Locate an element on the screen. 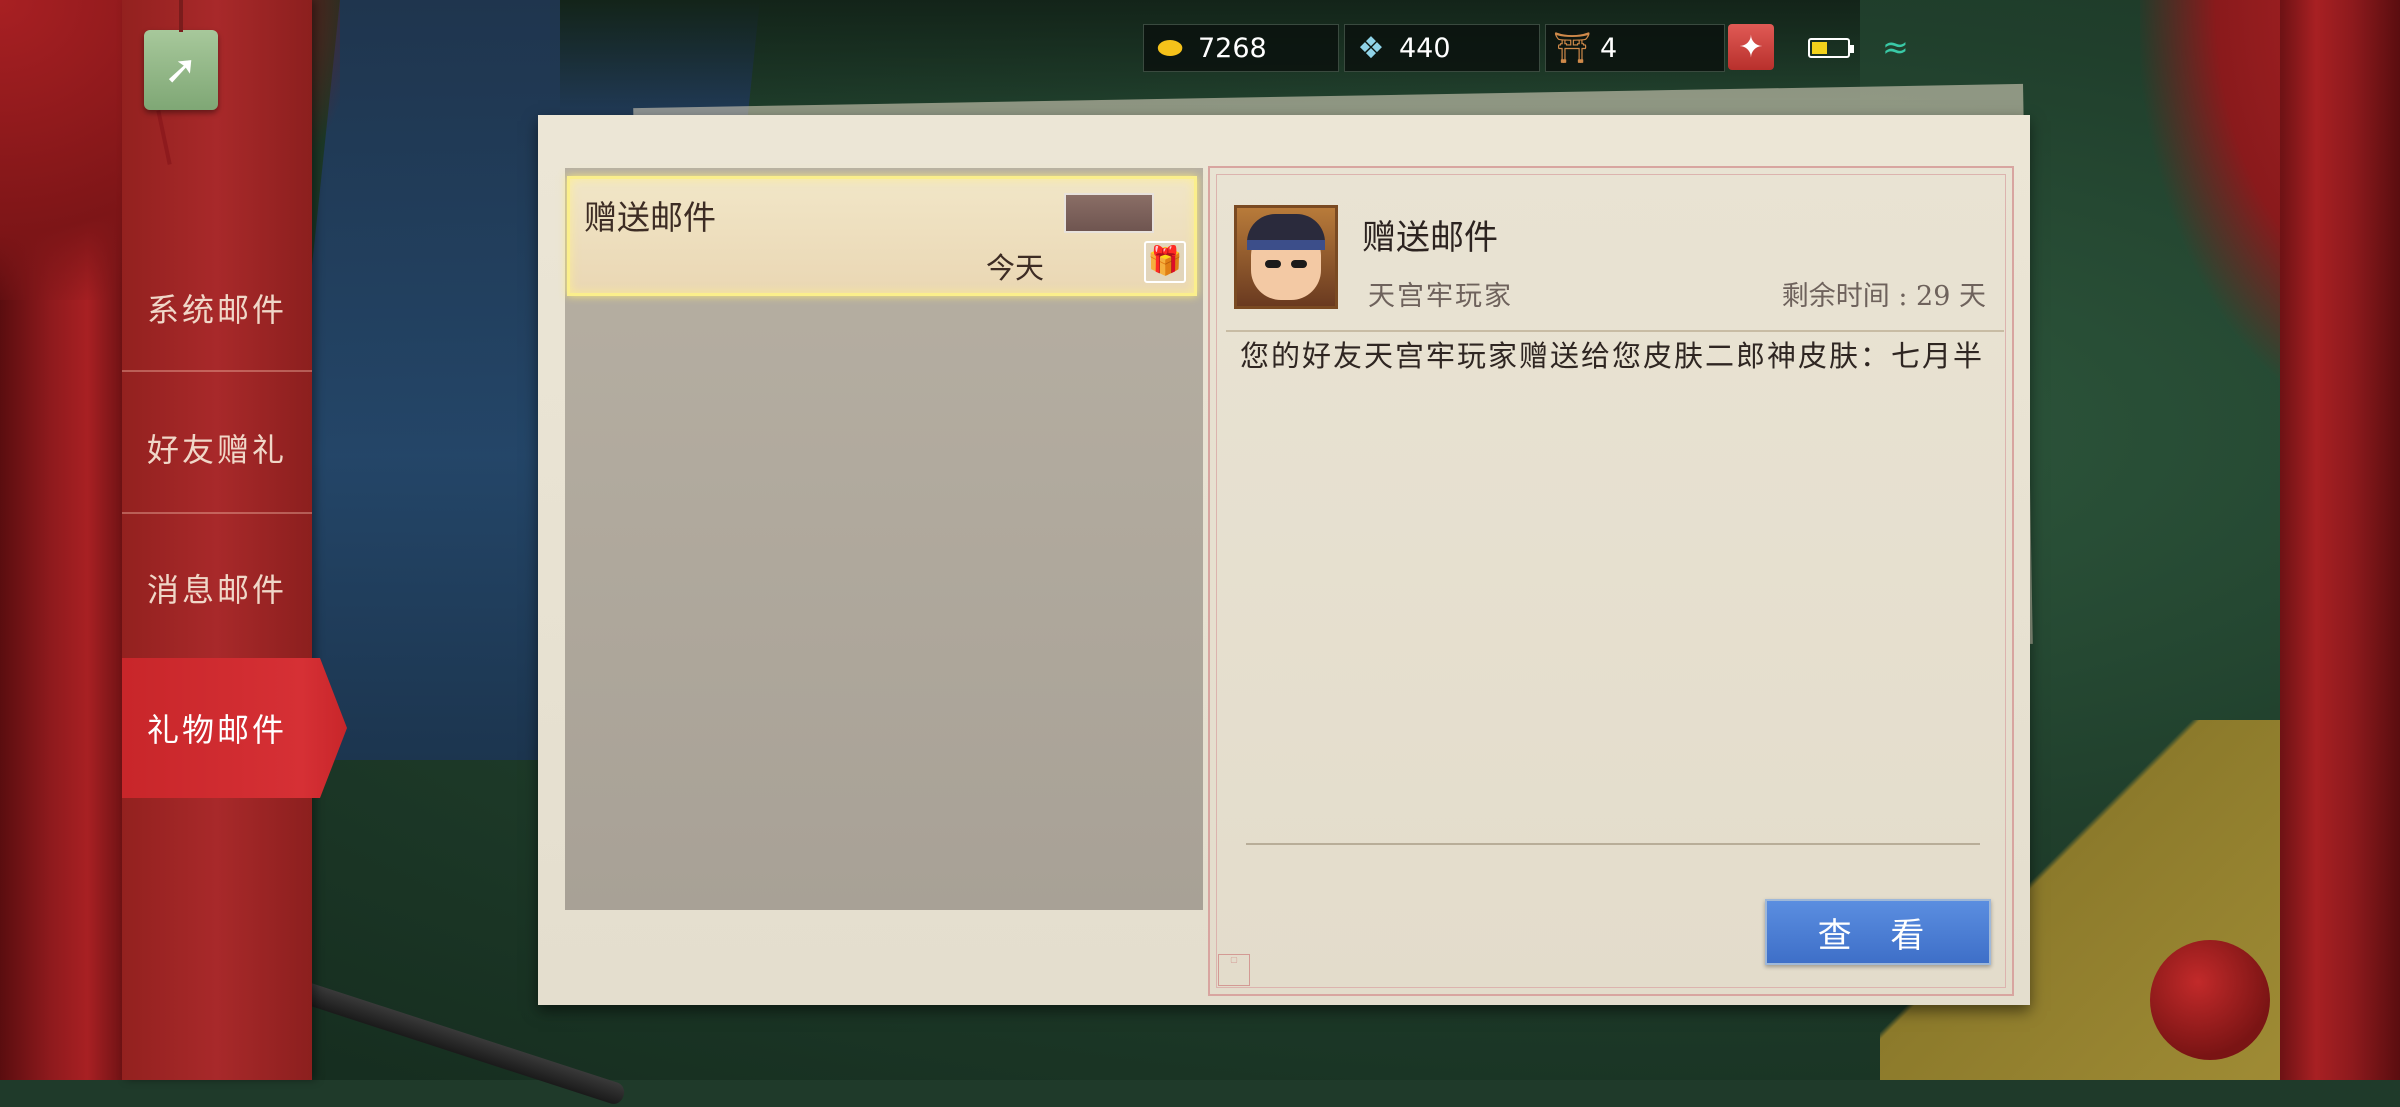 This screenshot has height=1107, width=2400. envelope-icon is located at coordinates (1109, 213).